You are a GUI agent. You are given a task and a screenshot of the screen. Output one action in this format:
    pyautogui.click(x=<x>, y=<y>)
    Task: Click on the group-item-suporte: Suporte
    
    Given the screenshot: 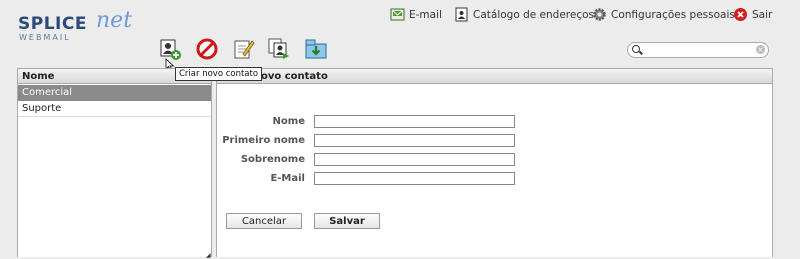 What is the action you would take?
    pyautogui.click(x=114, y=109)
    